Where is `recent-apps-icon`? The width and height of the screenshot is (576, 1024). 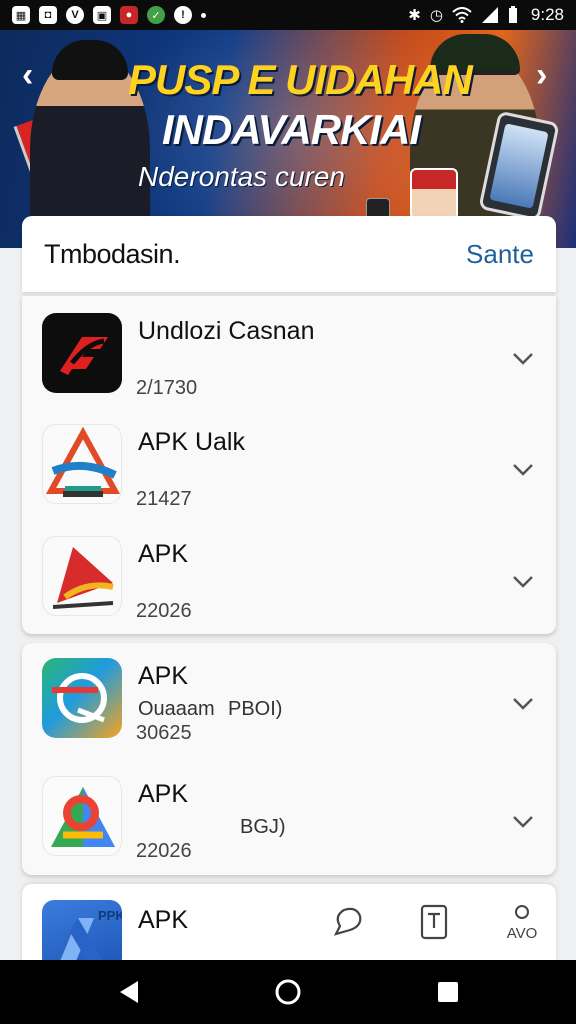 recent-apps-icon is located at coordinates (448, 992).